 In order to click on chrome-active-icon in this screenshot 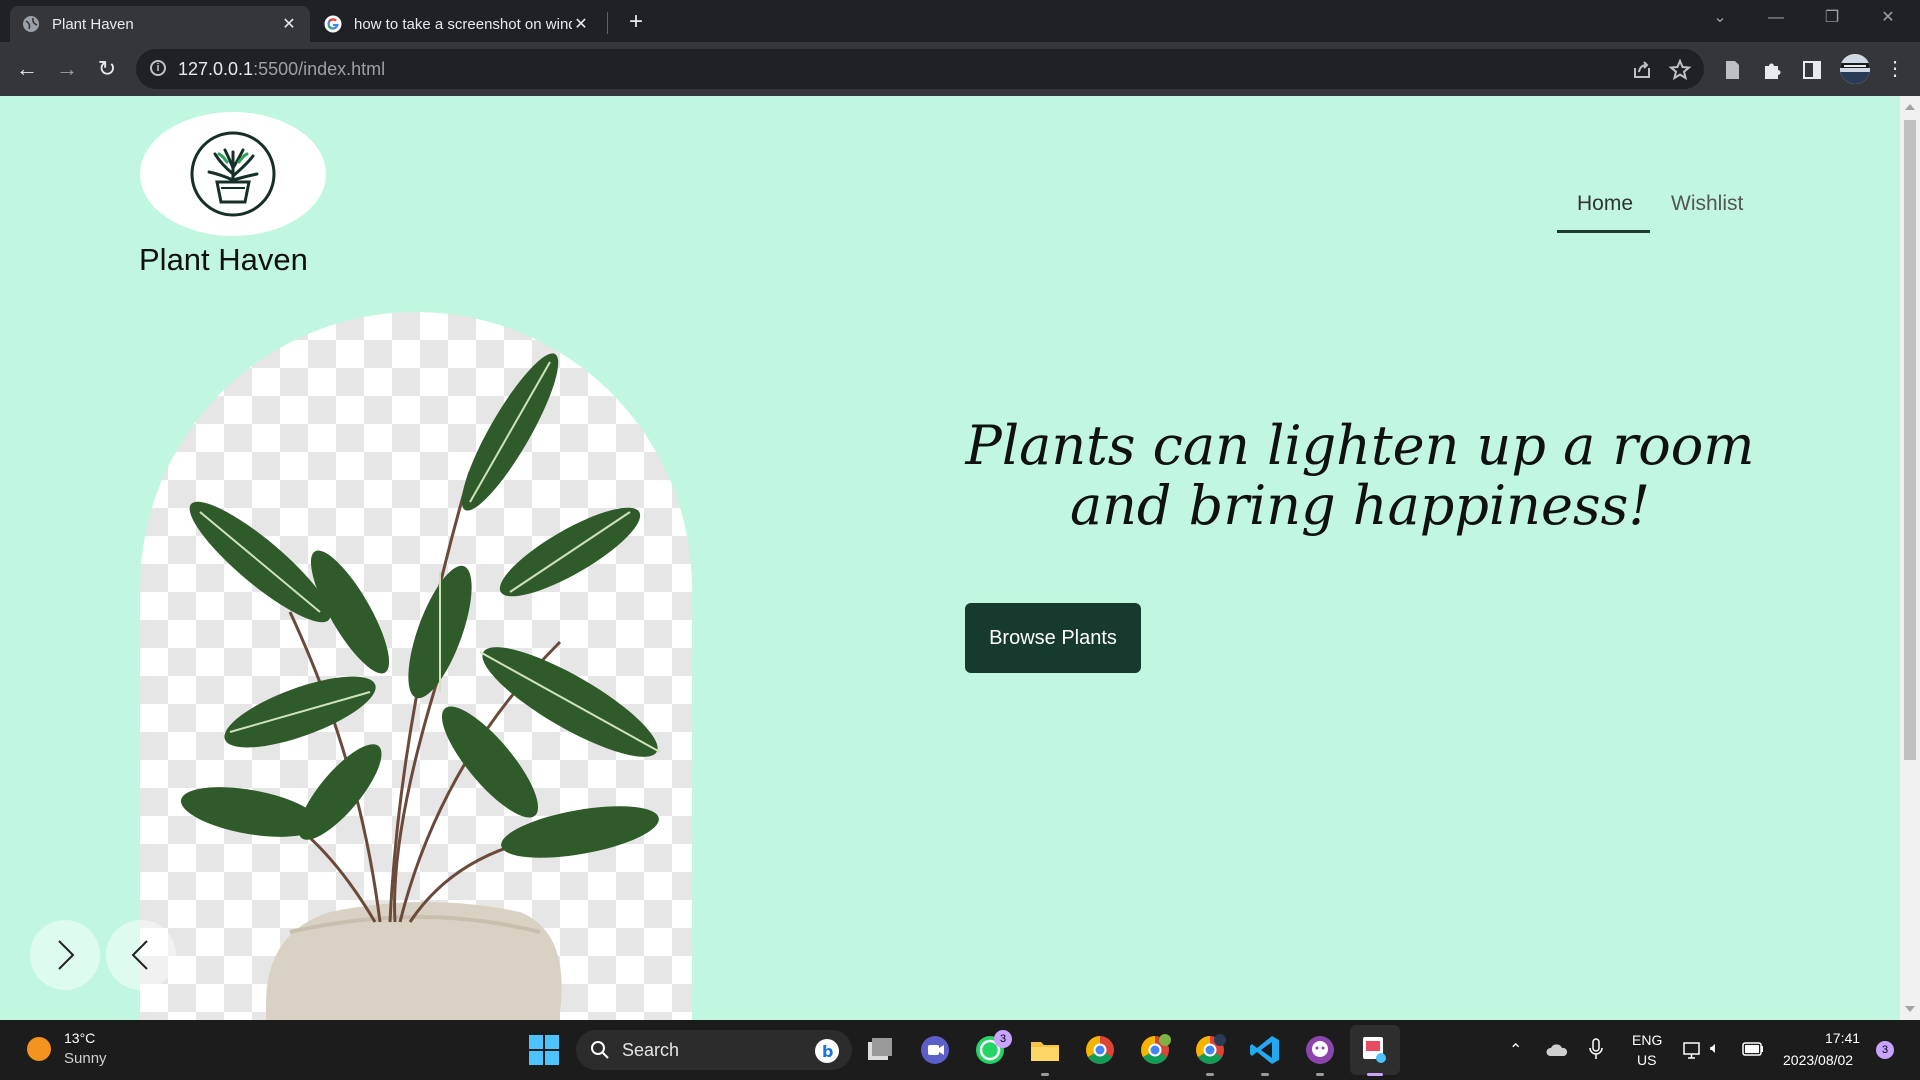, I will do `click(1210, 1050)`.